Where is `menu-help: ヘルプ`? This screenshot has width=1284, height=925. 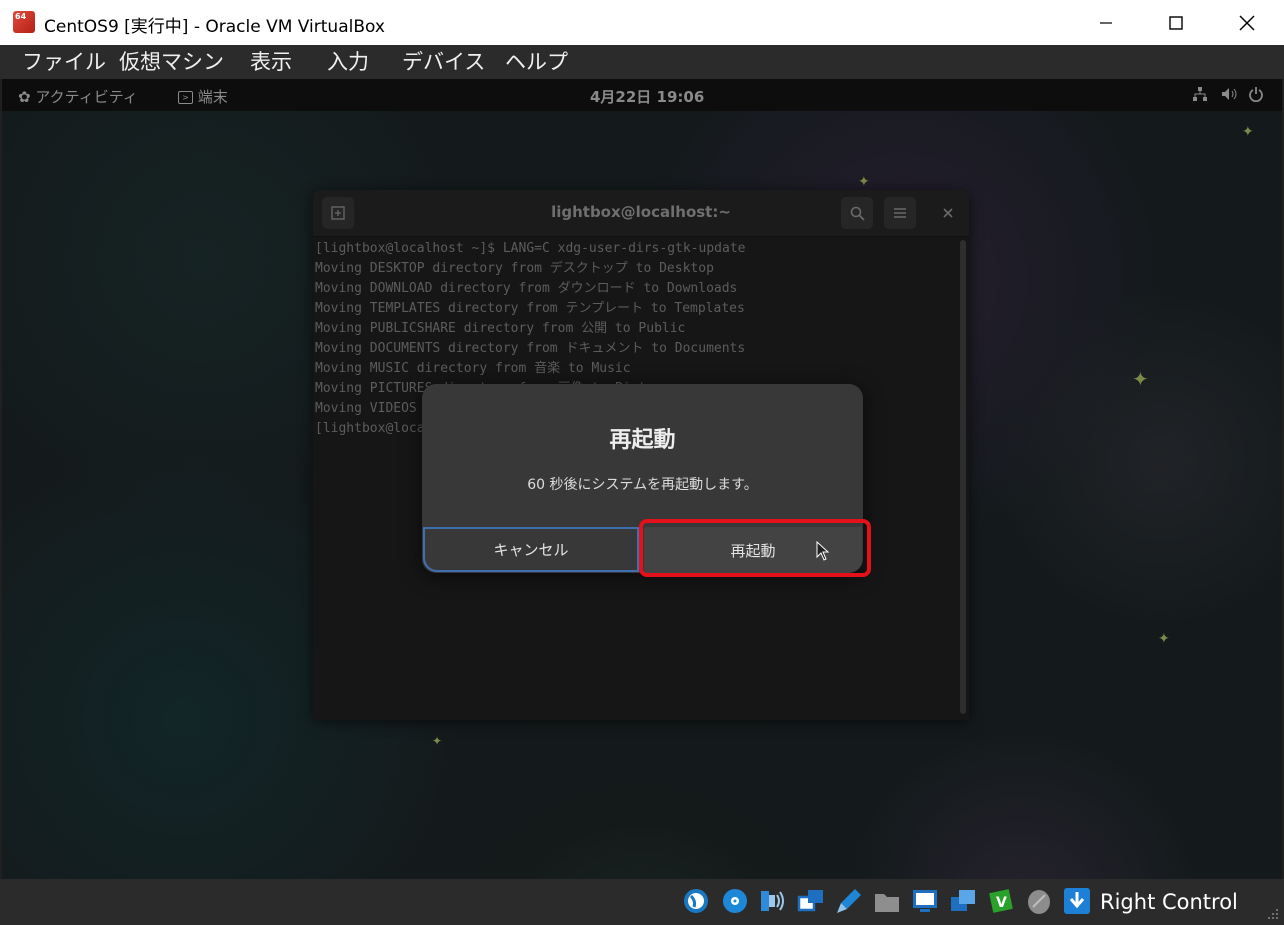 menu-help: ヘルプ is located at coordinates (536, 62).